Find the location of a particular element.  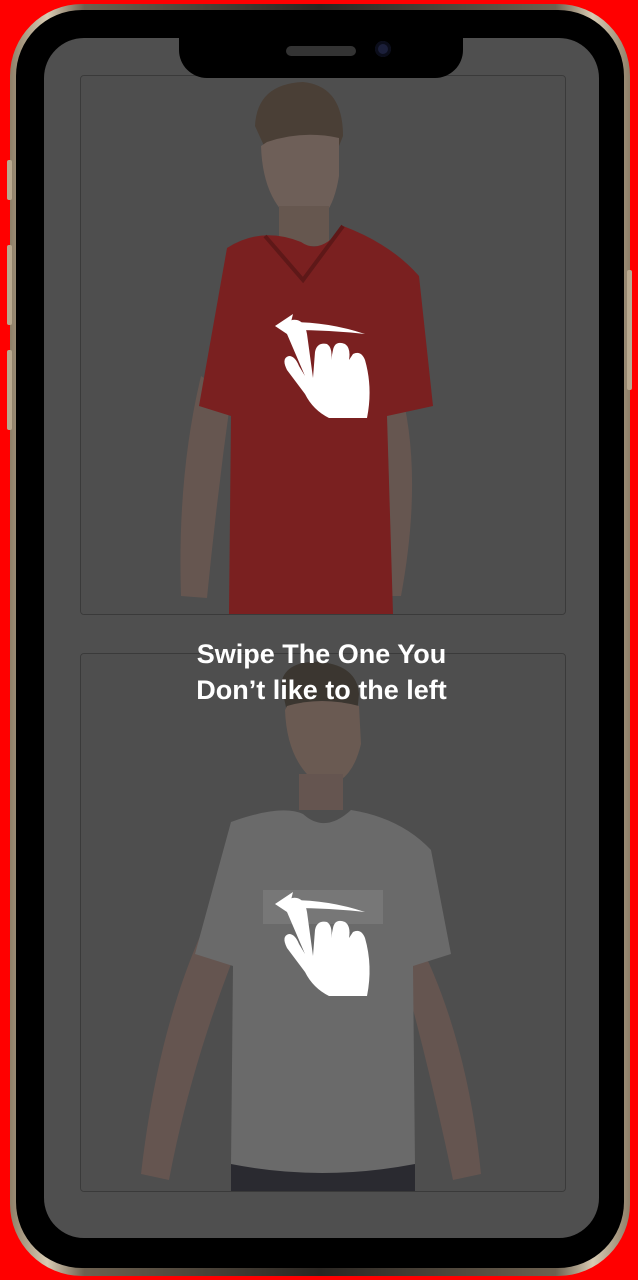

front-camera-icon is located at coordinates (383, 49).